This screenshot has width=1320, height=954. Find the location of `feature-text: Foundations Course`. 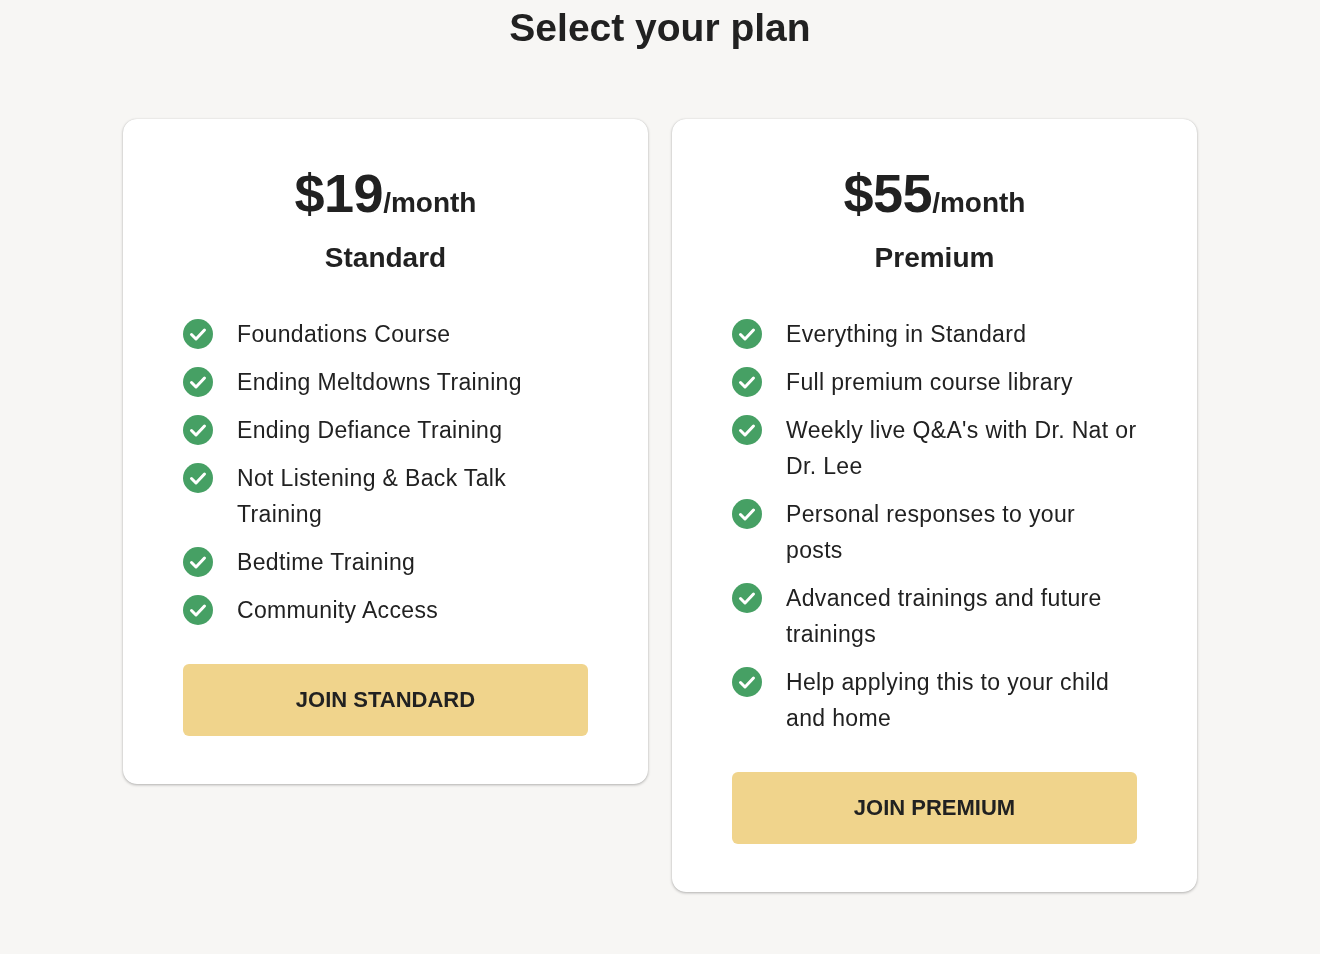

feature-text: Foundations Course is located at coordinates (344, 334).